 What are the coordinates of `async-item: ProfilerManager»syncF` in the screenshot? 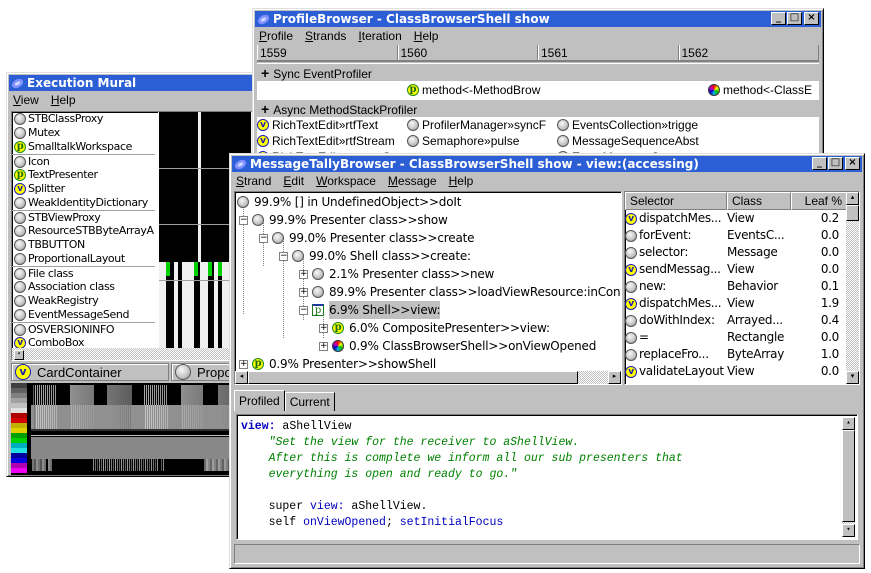 It's located at (476, 125).